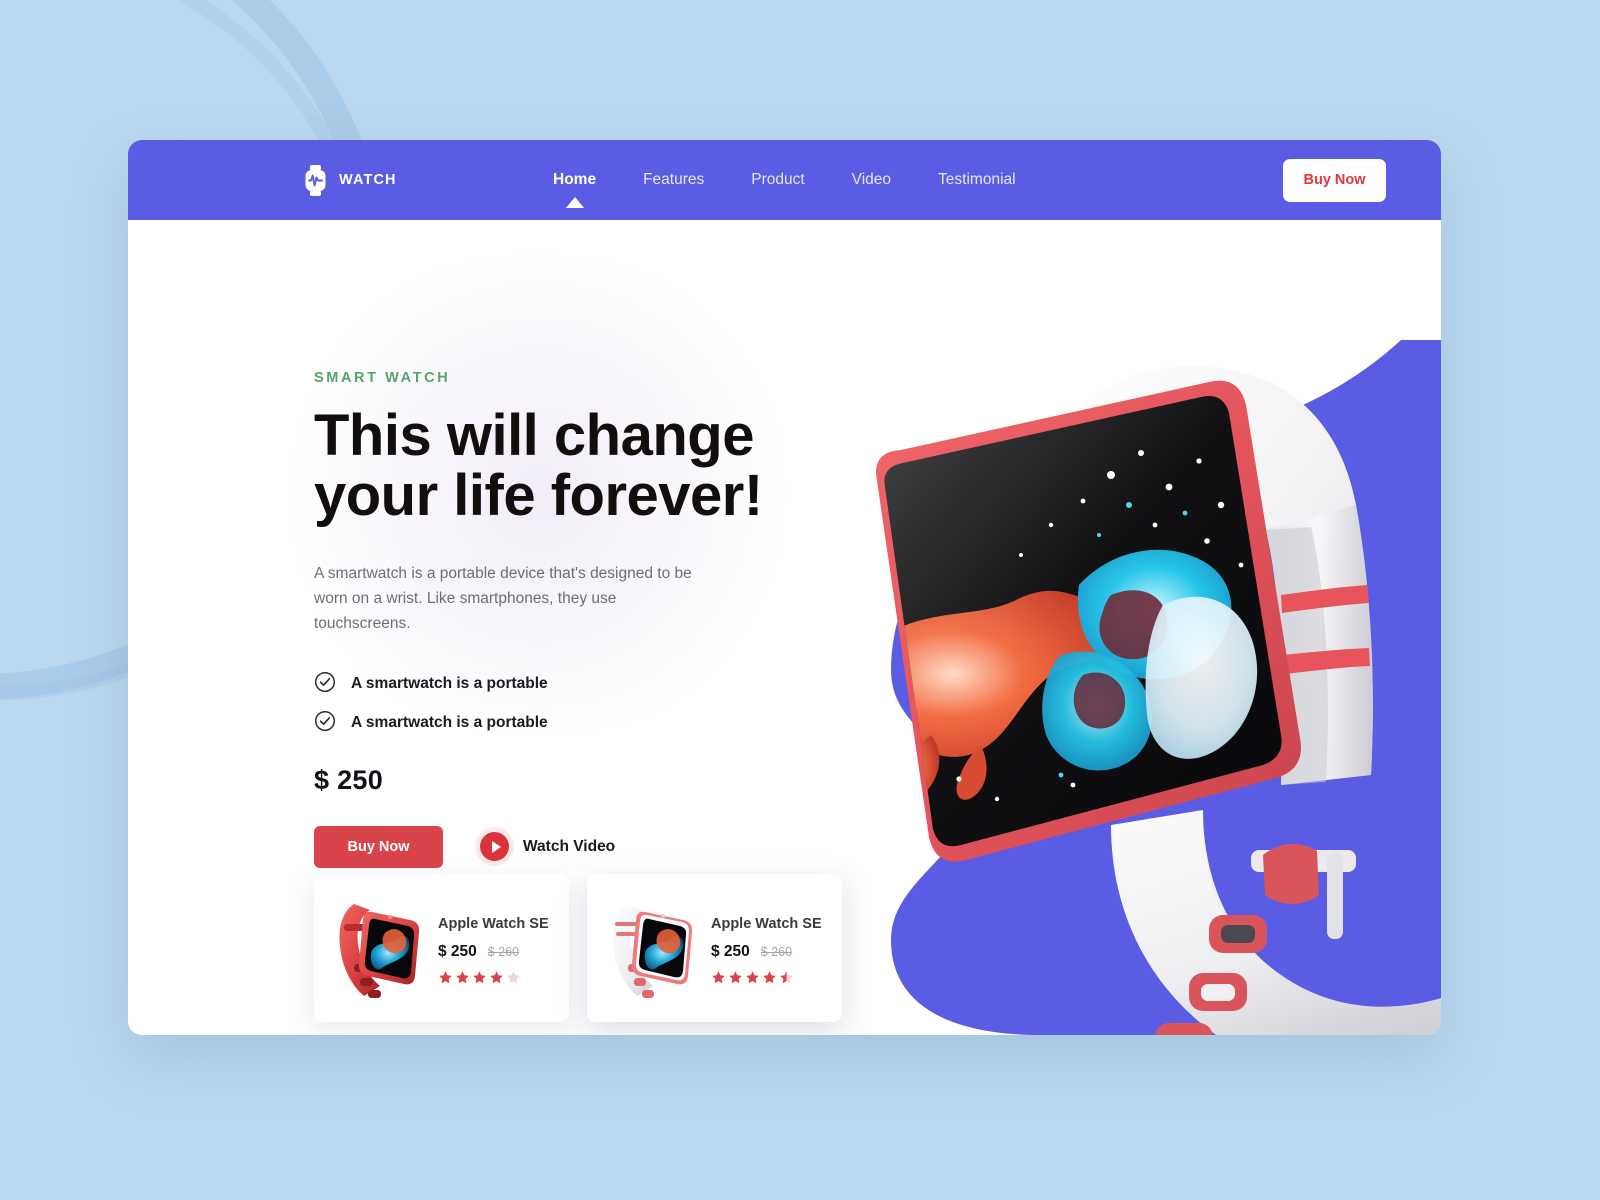  What do you see at coordinates (378, 846) in the screenshot?
I see `hero-buy-now-button: Buy Now` at bounding box center [378, 846].